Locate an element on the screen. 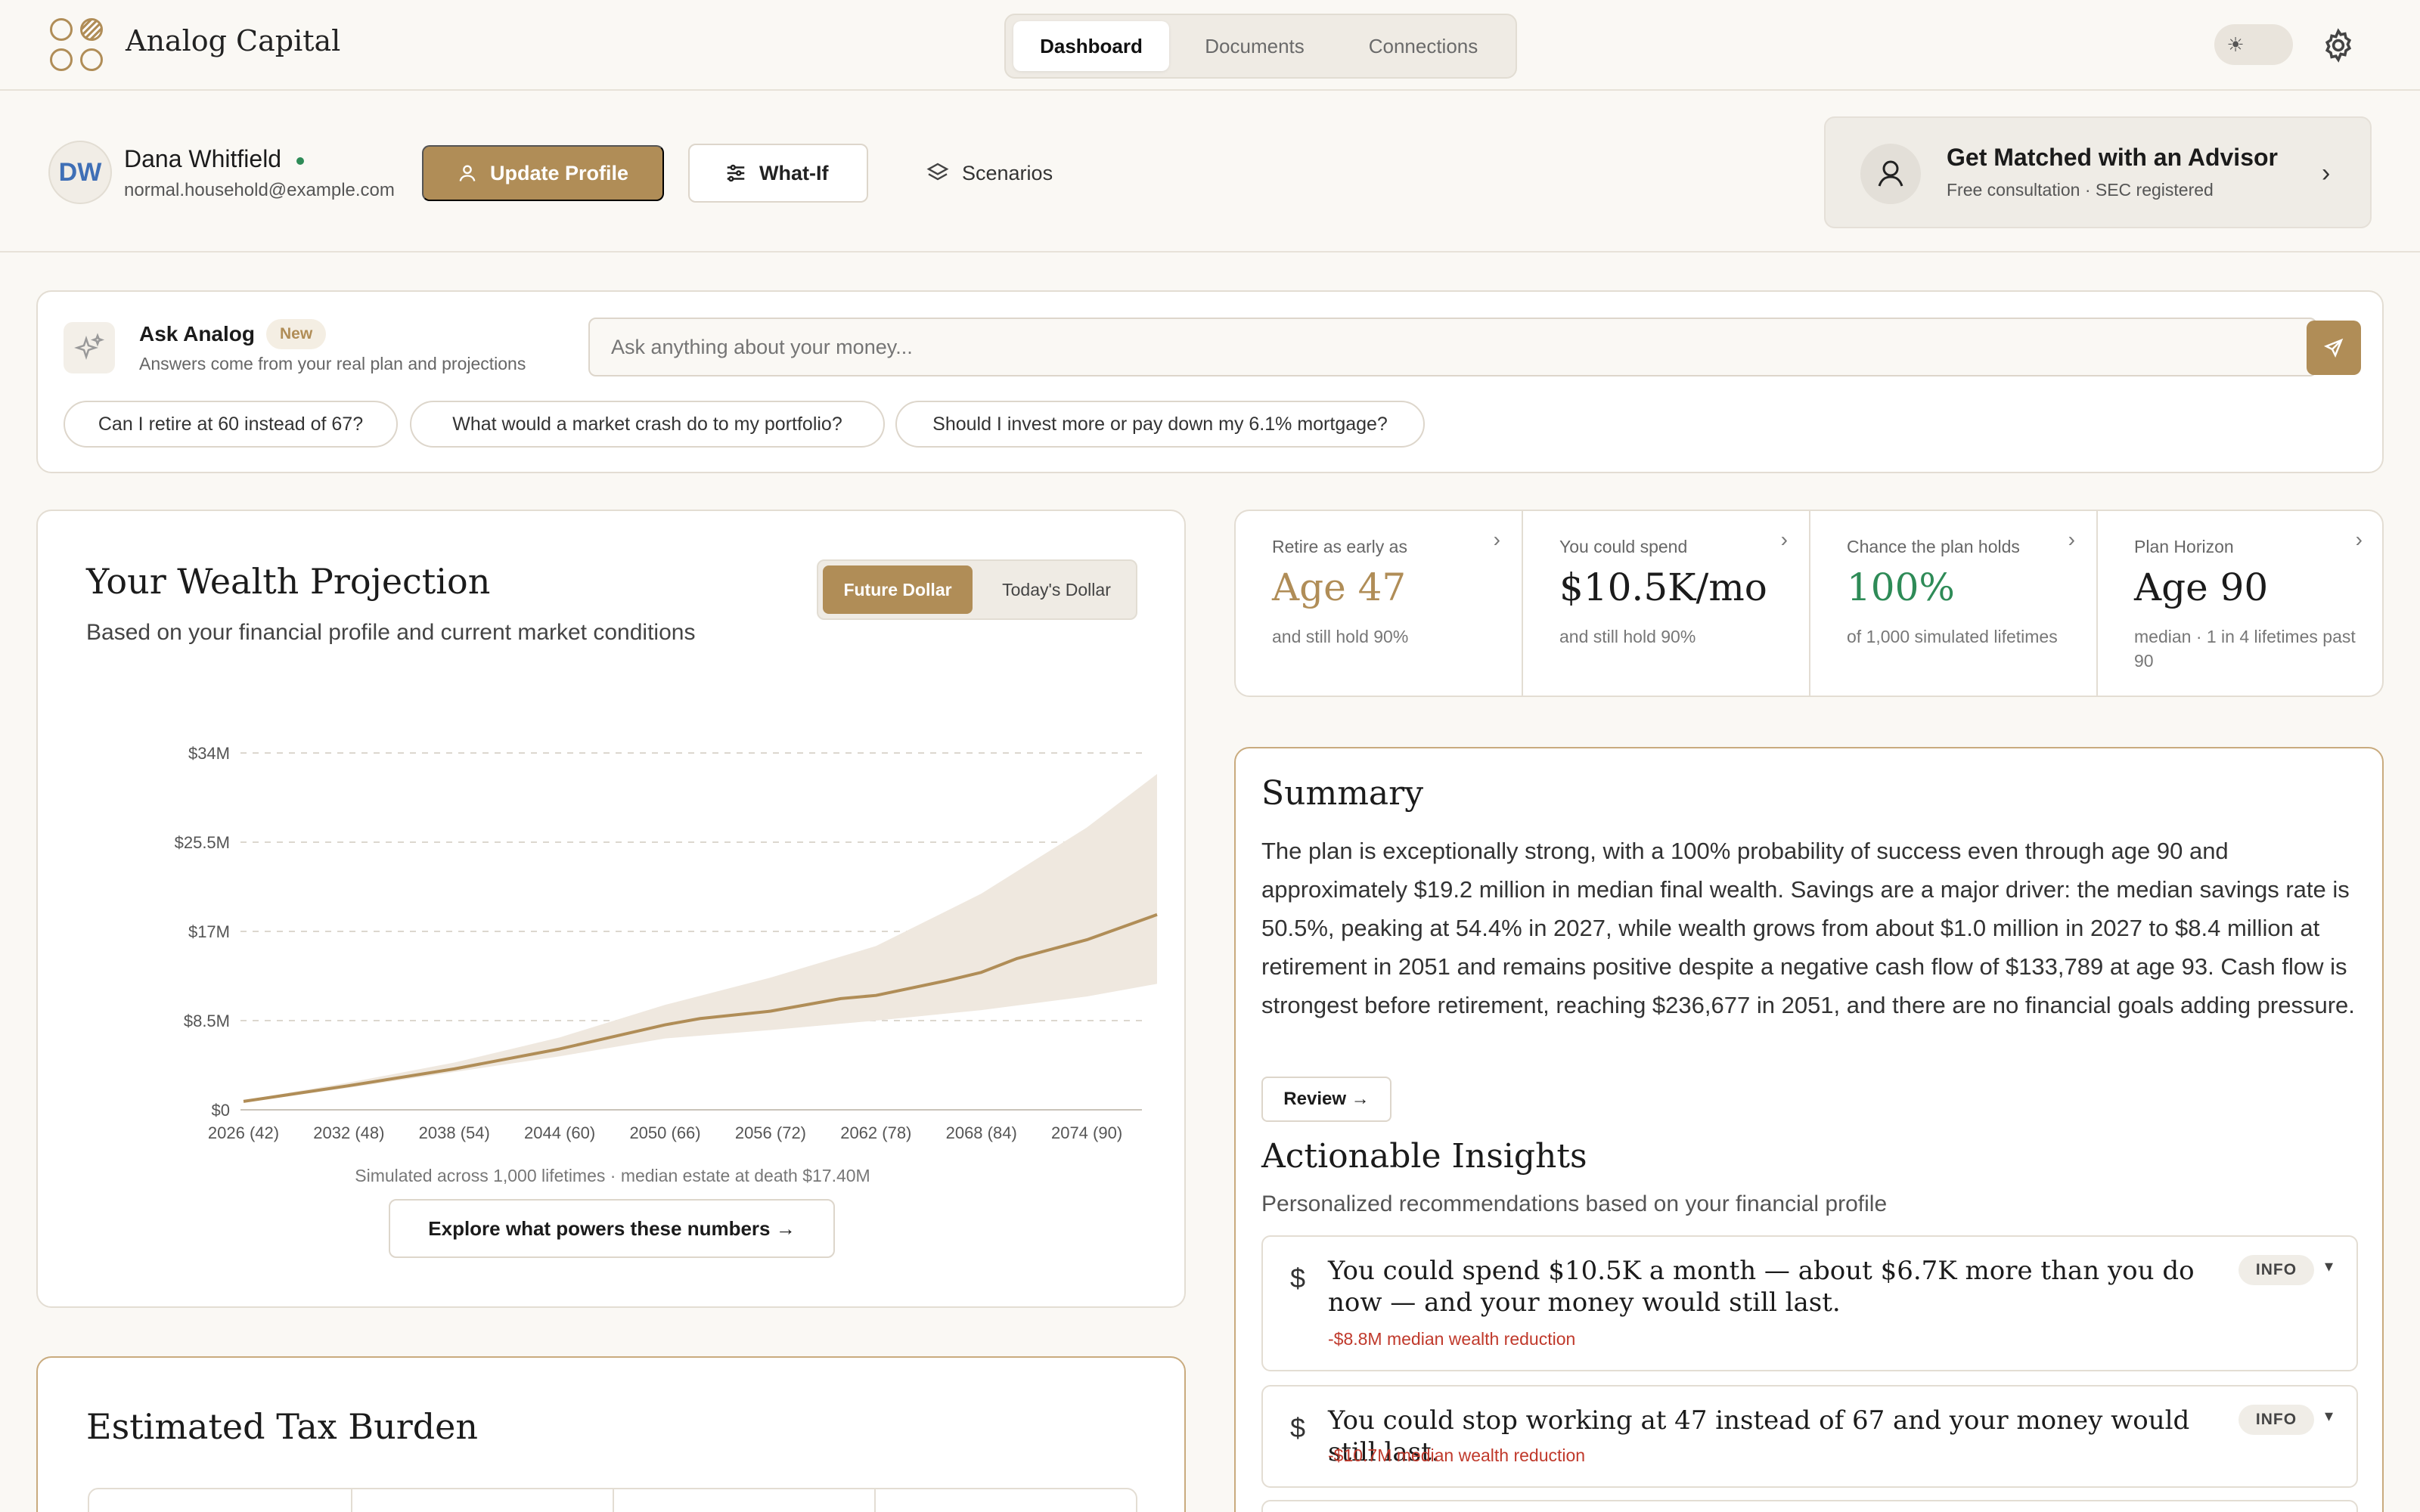 Image resolution: width=2420 pixels, height=1512 pixels. insight-item is located at coordinates (1810, 1506).